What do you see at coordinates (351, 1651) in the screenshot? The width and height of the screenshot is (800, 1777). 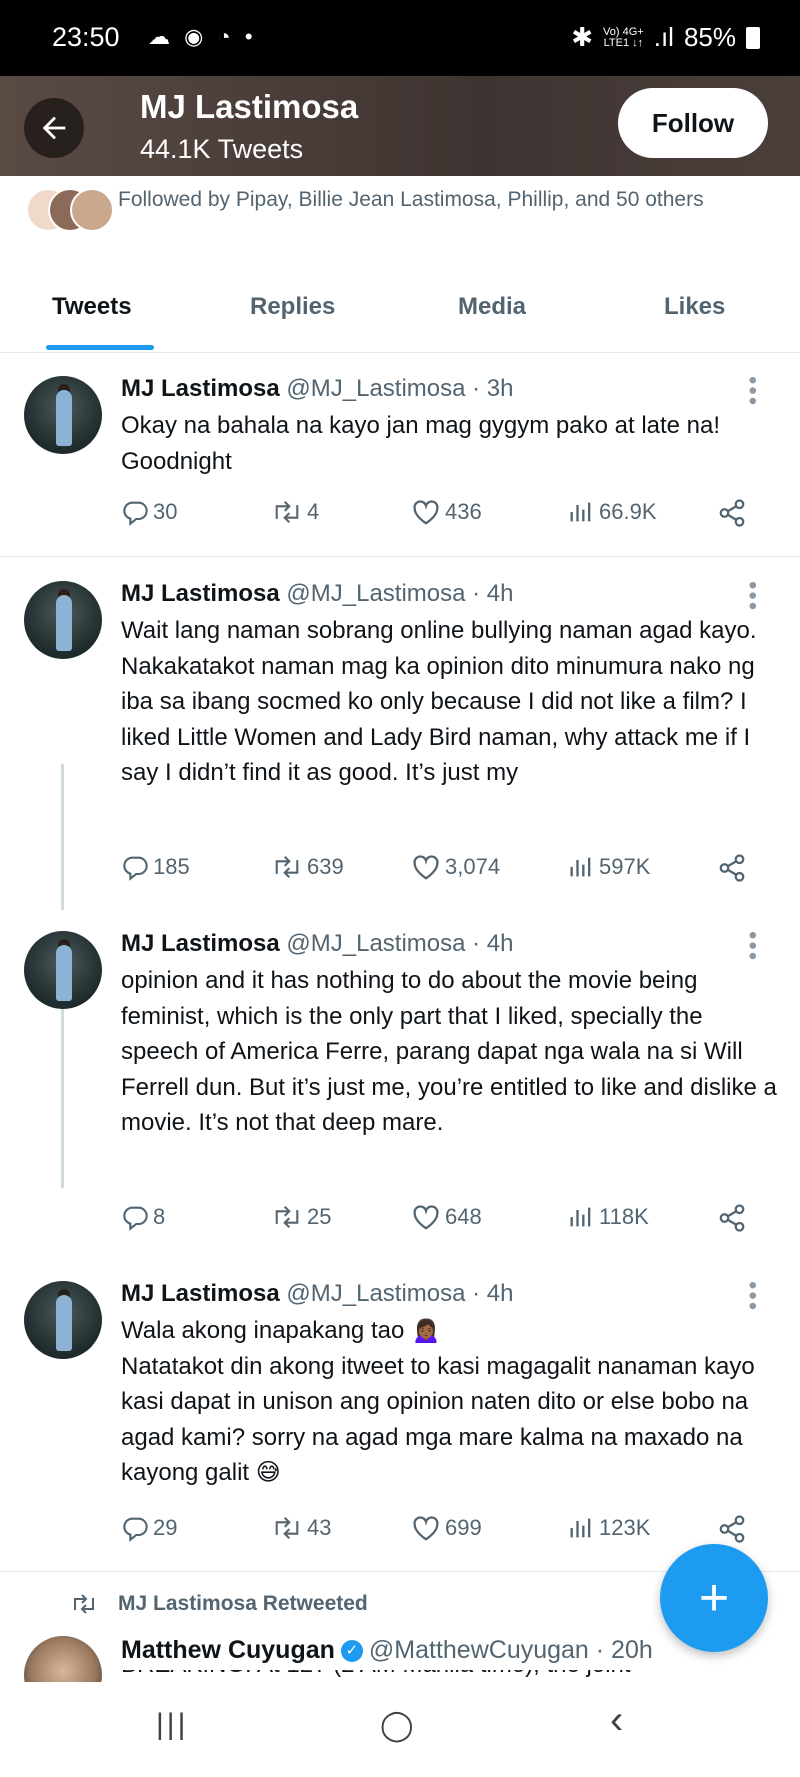 I see `verified-badge-icon: ✓` at bounding box center [351, 1651].